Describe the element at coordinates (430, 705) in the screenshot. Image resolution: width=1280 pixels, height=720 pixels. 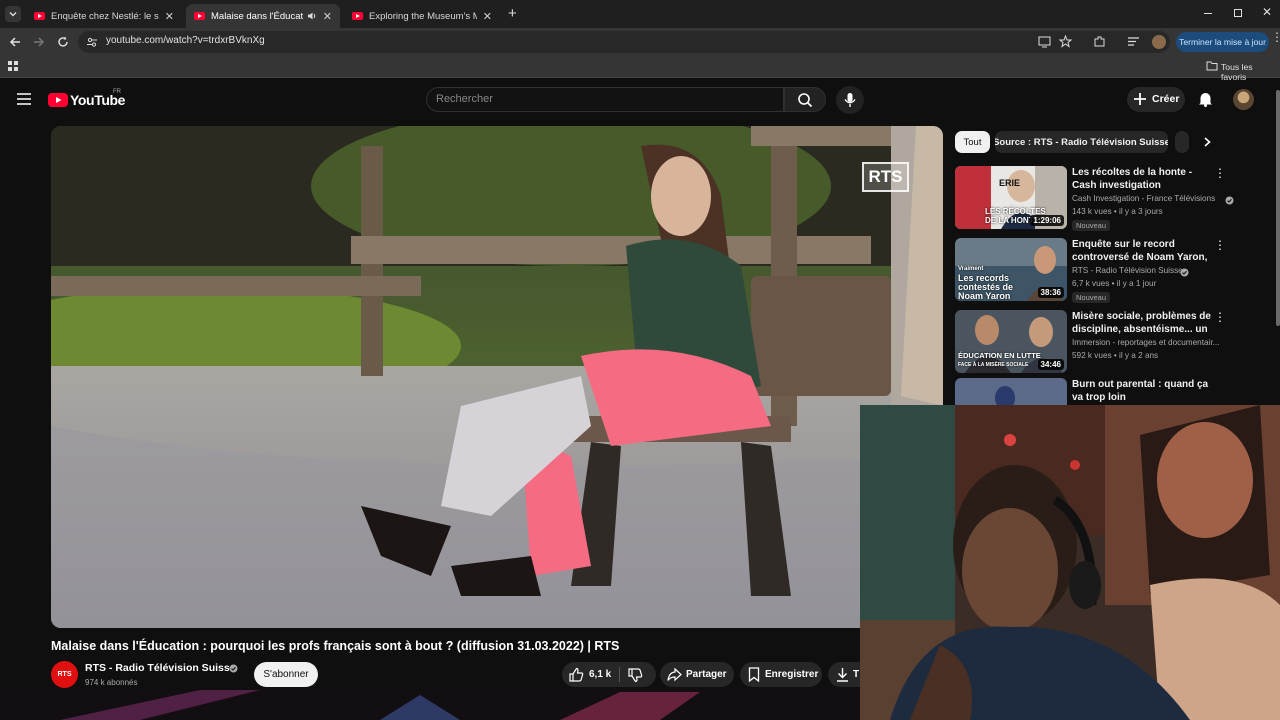
I see `overlay-strip` at that location.